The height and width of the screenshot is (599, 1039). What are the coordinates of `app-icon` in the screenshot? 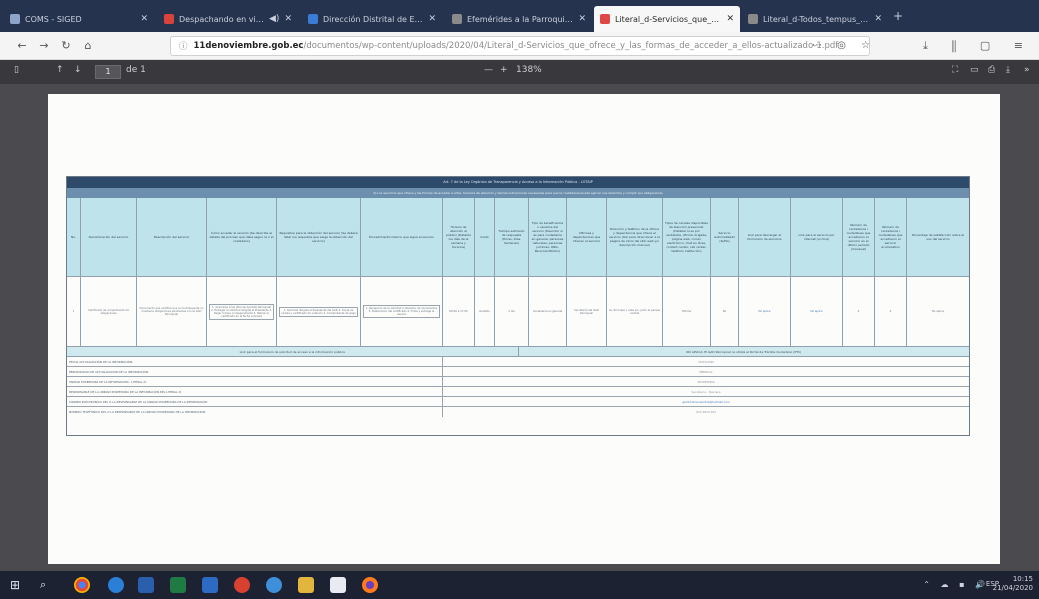 It's located at (242, 585).